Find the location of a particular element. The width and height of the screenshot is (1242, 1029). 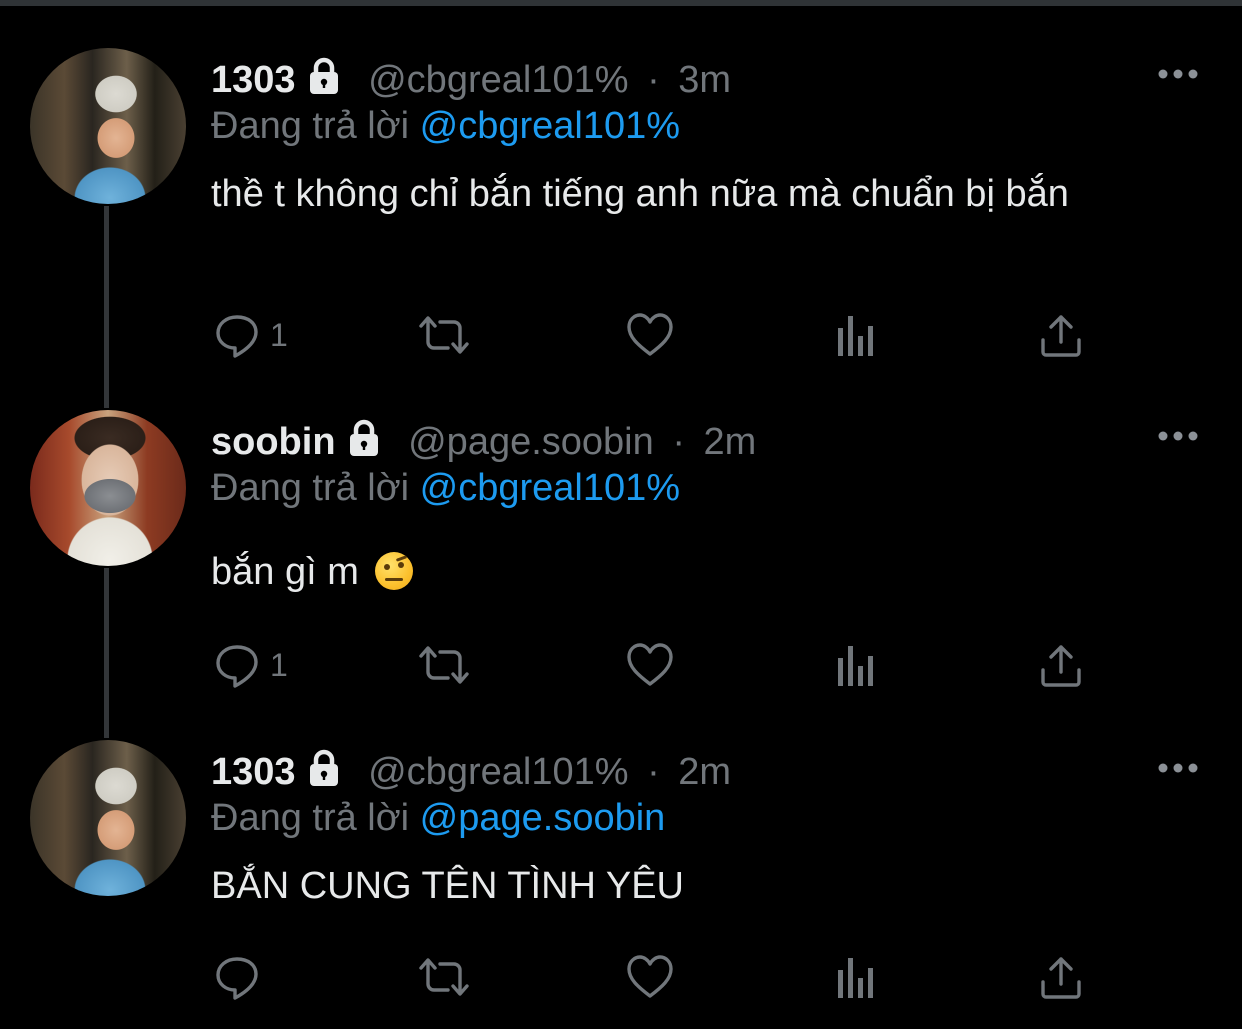

action-bar is located at coordinates (621, 977).